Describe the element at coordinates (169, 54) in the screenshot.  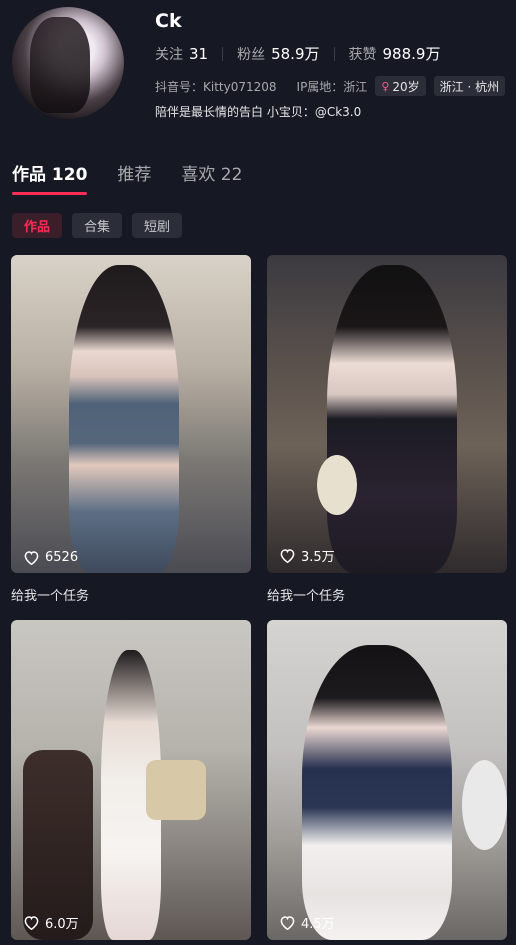
I see `following-label: 关注` at that location.